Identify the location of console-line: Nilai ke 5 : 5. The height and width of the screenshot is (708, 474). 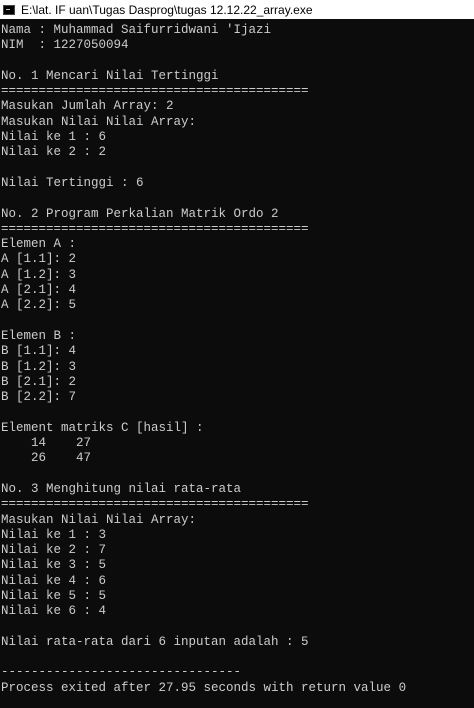
(54, 595).